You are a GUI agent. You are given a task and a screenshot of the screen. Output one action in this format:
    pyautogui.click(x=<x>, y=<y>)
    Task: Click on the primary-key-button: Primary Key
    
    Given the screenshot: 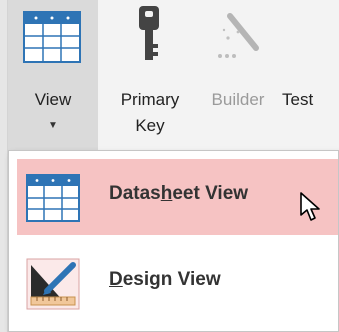 What is the action you would take?
    pyautogui.click(x=150, y=75)
    